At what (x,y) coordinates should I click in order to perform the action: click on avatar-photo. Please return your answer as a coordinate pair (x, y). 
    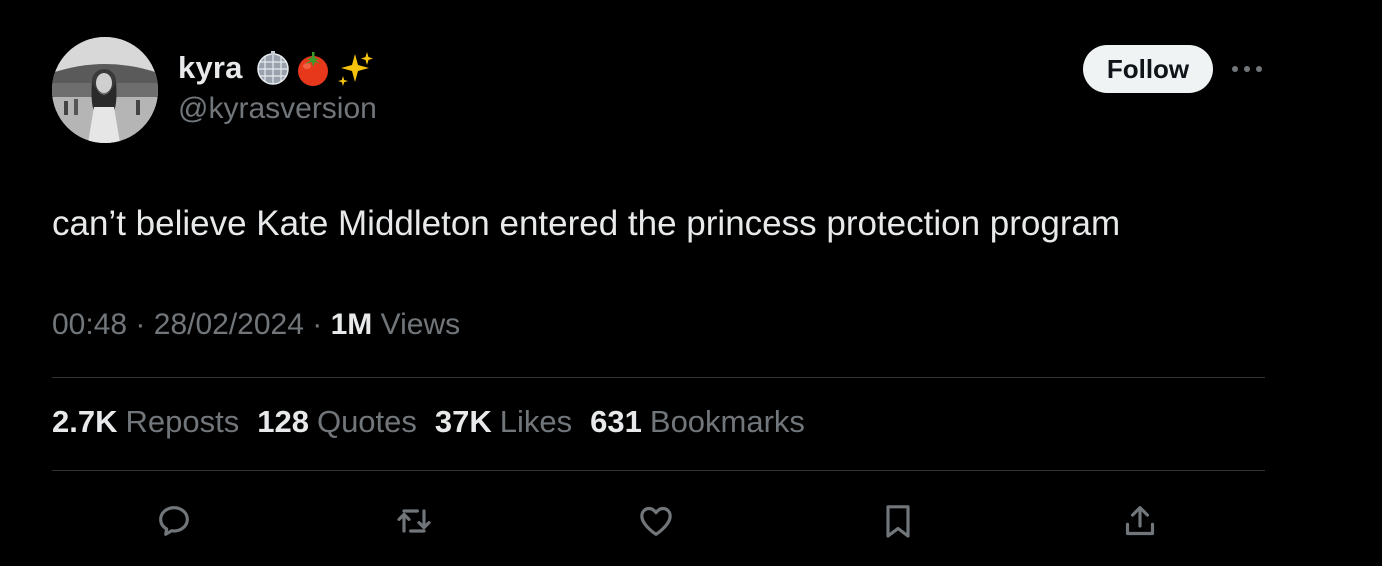
    Looking at the image, I should click on (105, 90).